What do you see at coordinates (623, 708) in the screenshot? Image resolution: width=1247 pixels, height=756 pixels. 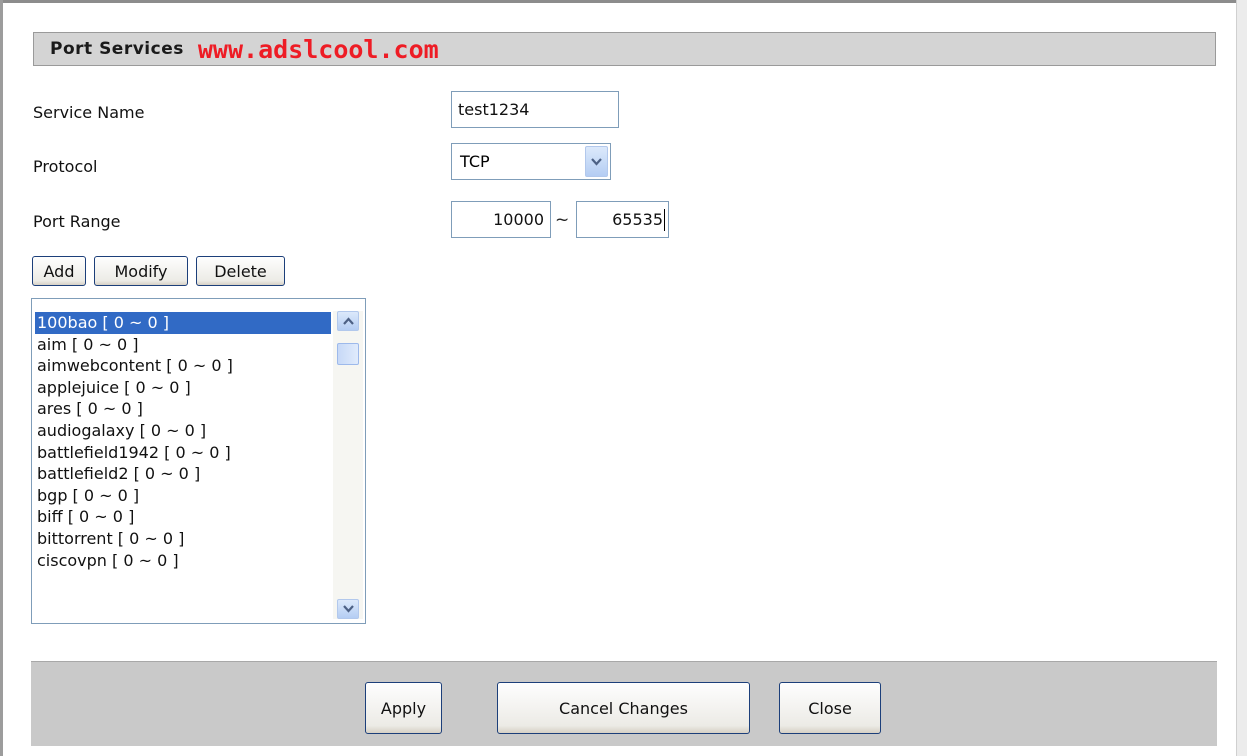 I see `cancel-changes-button: Cancel Changes` at bounding box center [623, 708].